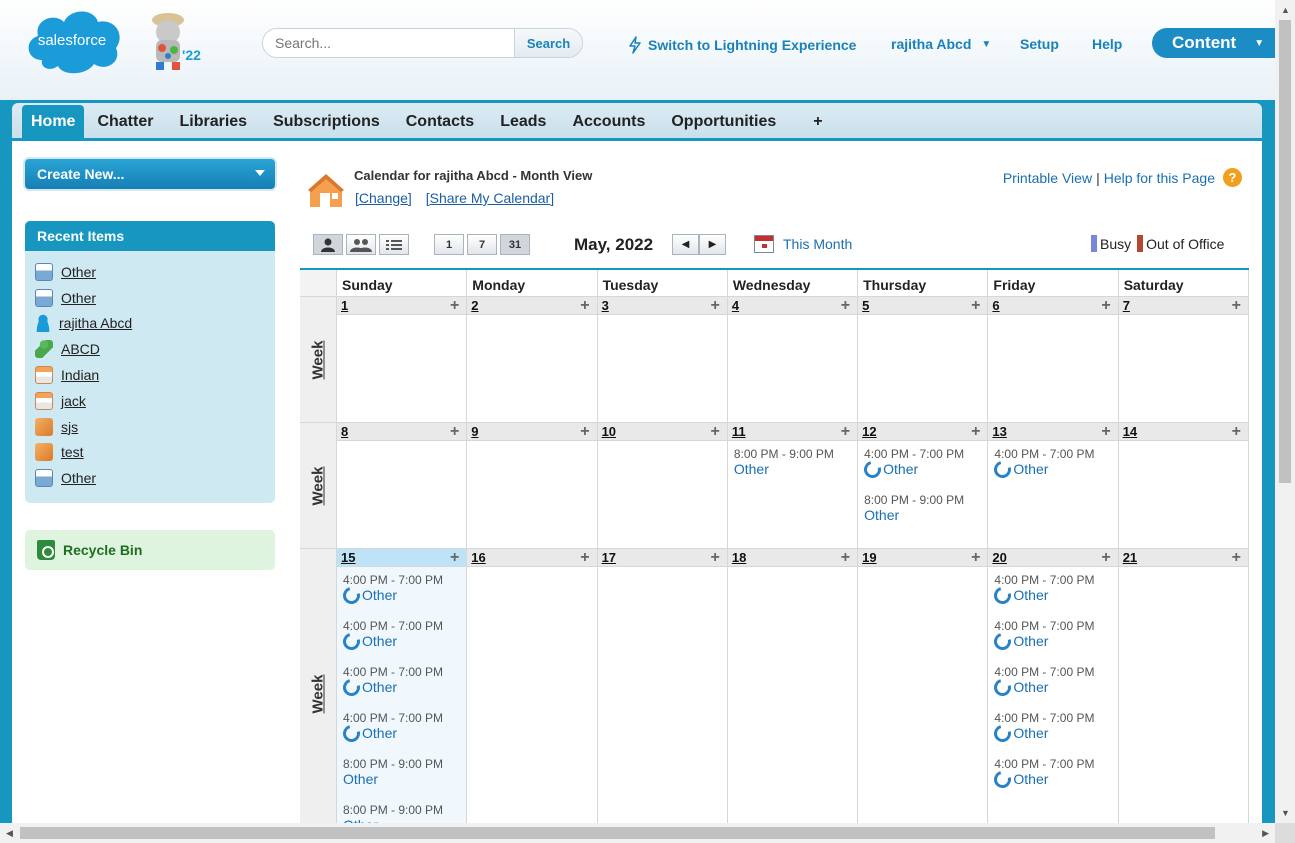 Image resolution: width=1295 pixels, height=843 pixels. What do you see at coordinates (478, 557) in the screenshot?
I see `day-number-link: 16` at bounding box center [478, 557].